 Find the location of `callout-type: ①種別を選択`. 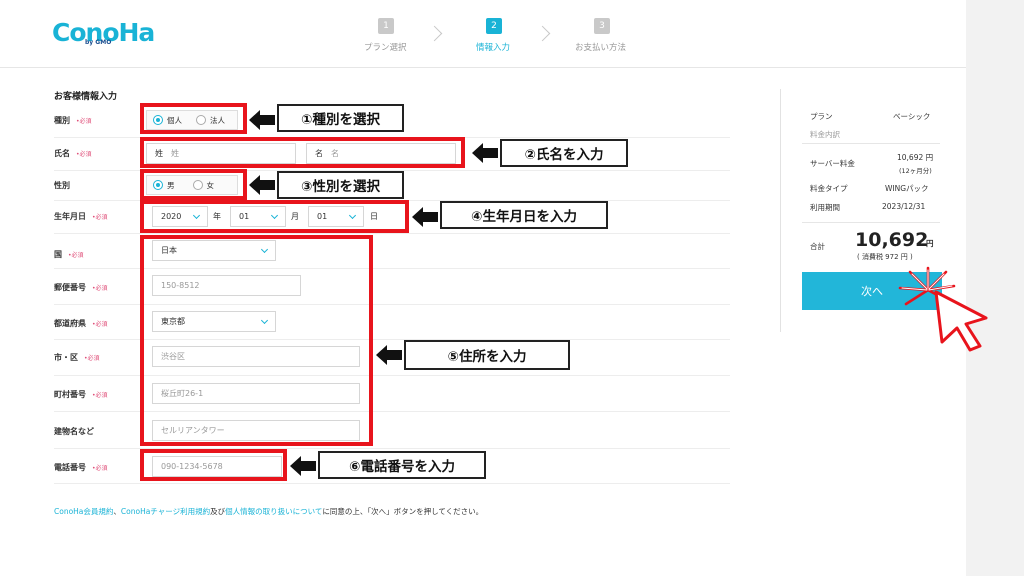

callout-type: ①種別を選択 is located at coordinates (340, 118).